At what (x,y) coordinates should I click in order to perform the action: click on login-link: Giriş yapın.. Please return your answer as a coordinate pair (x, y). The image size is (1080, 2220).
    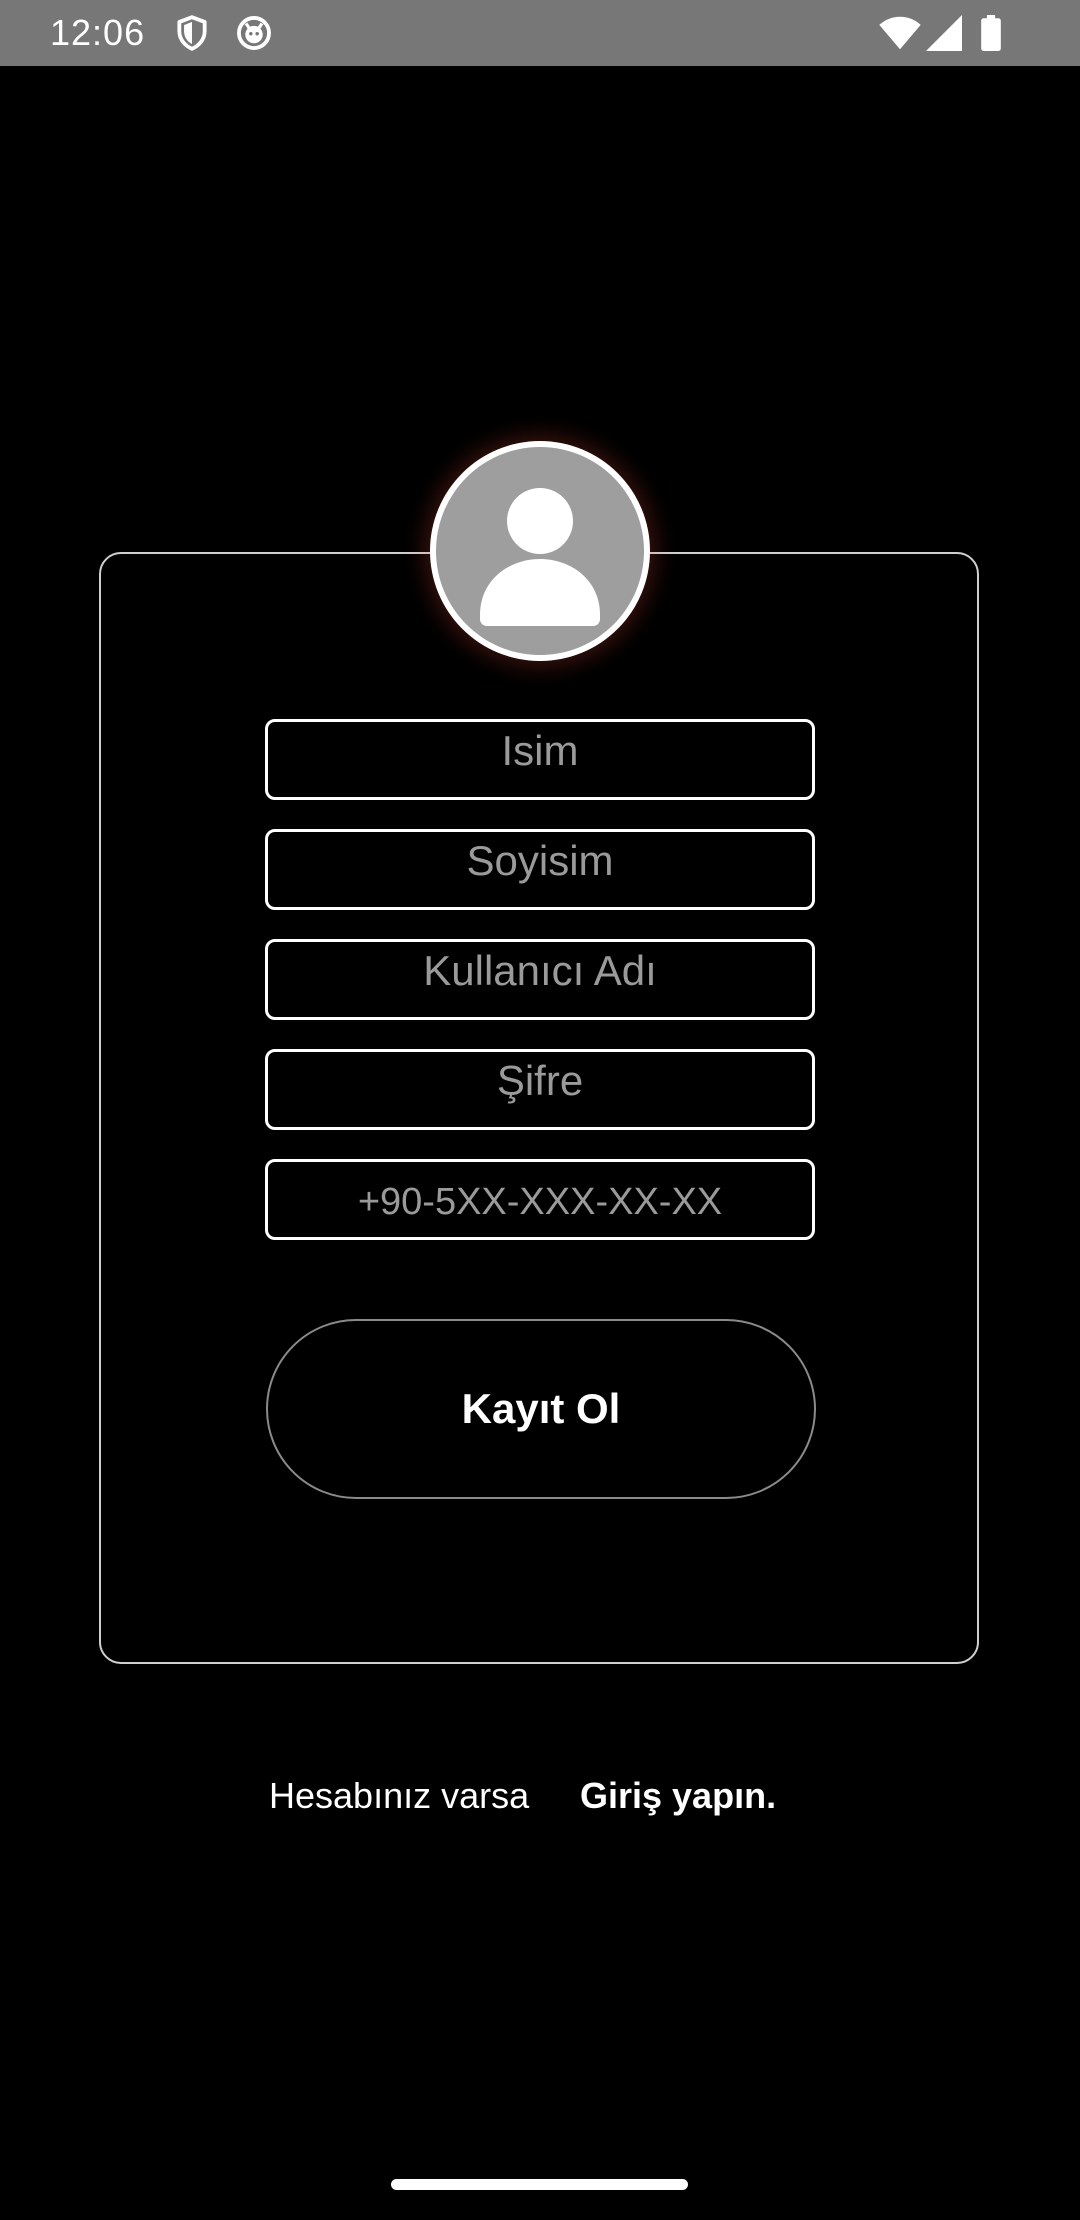
    Looking at the image, I should click on (678, 1796).